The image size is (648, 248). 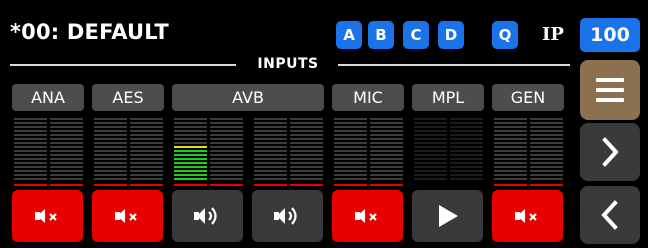 What do you see at coordinates (47, 216) in the screenshot?
I see `mute-button-ana` at bounding box center [47, 216].